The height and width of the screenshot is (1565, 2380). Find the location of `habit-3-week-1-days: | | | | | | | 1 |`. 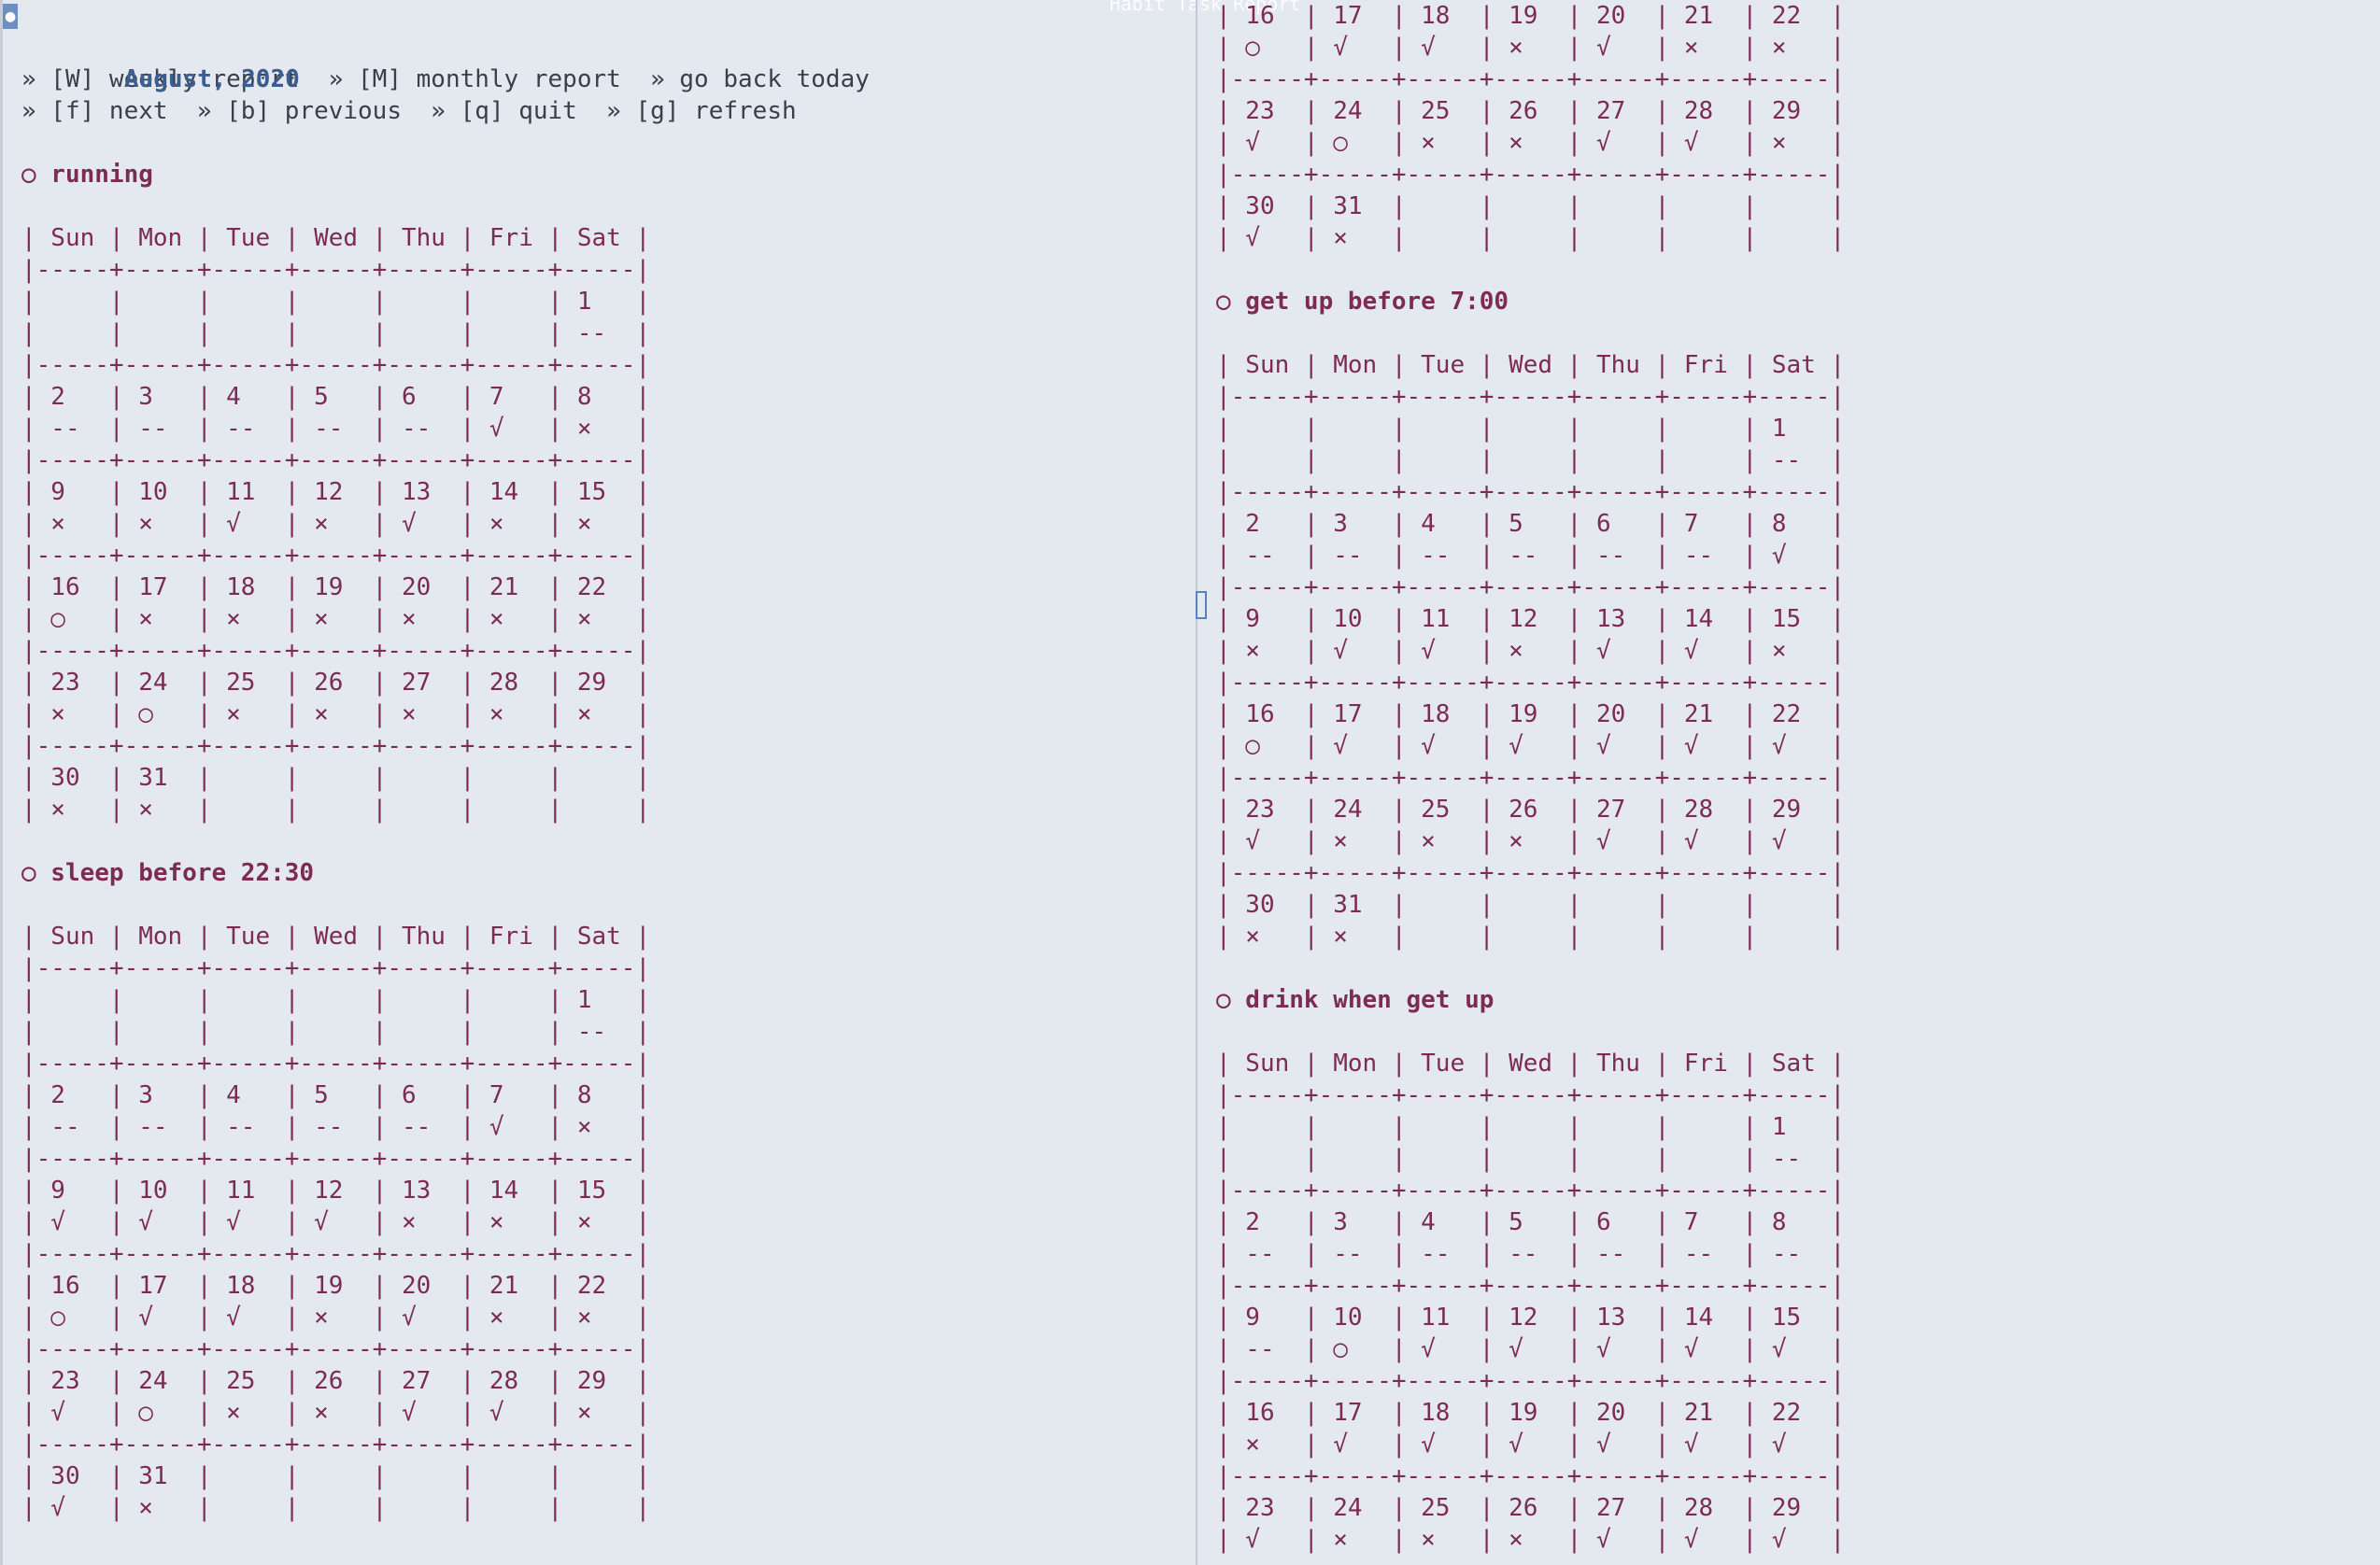

habit-3-week-1-days: | | | | | | | 1 | is located at coordinates (1531, 429).